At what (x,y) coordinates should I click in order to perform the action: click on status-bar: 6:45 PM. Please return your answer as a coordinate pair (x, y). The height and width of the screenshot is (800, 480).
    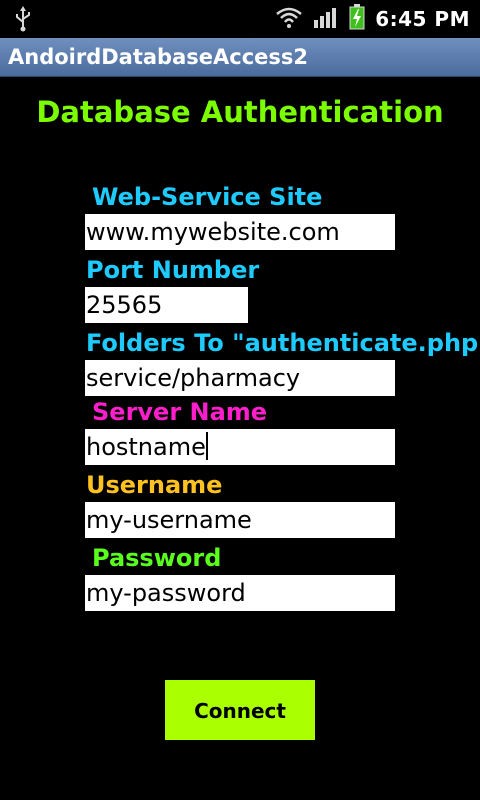
    Looking at the image, I should click on (240, 19).